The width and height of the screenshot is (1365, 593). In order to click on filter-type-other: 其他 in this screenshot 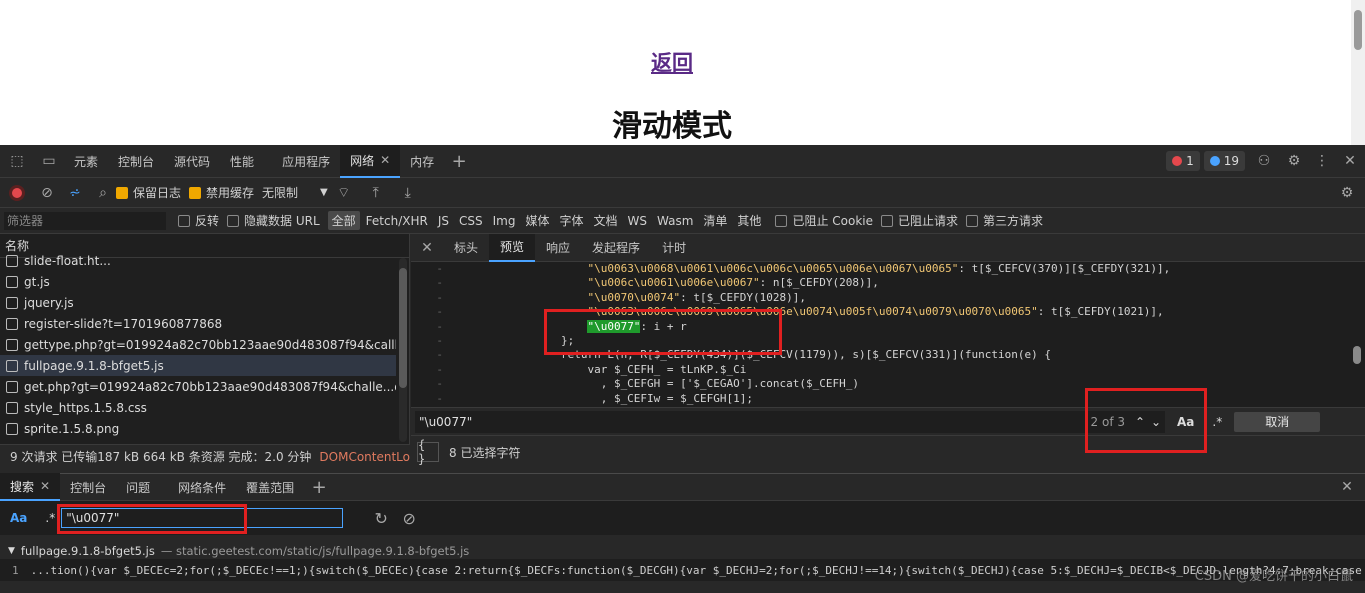, I will do `click(749, 220)`.